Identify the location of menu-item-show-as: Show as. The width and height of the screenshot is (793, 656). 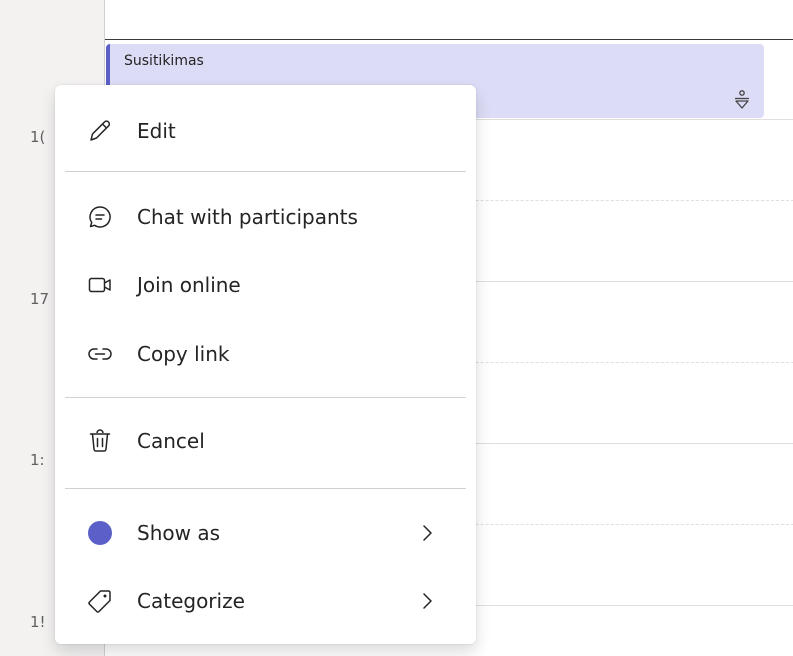
(265, 533).